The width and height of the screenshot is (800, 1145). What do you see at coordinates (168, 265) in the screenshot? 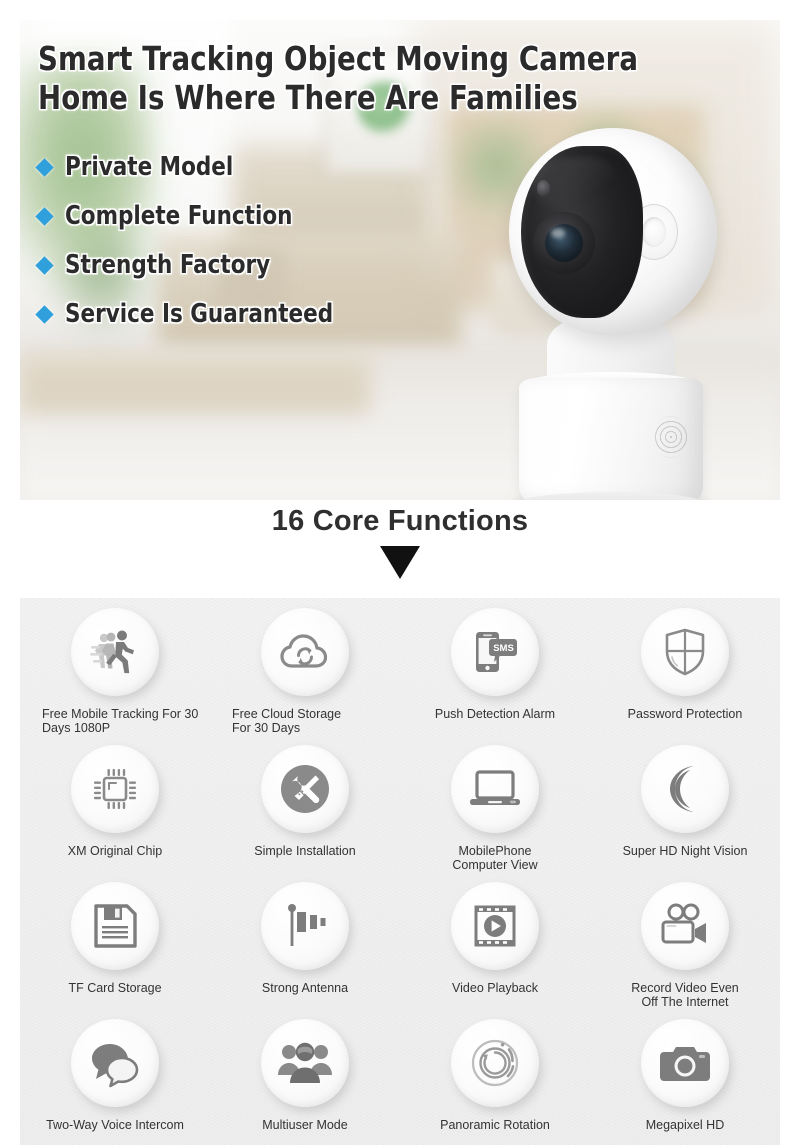
I see `bullet-label: Strength Factory` at bounding box center [168, 265].